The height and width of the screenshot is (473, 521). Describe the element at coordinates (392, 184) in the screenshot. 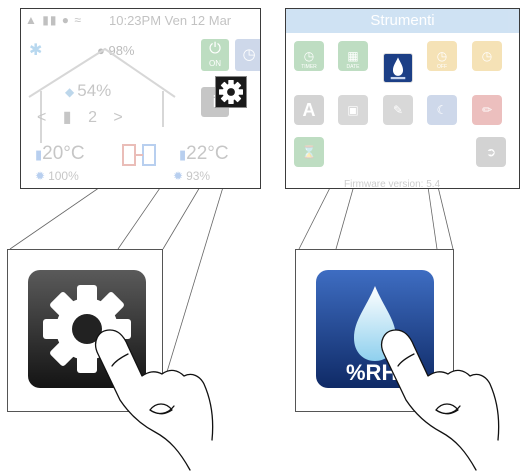

I see `firmware-version: Firmware version: 5.4` at that location.